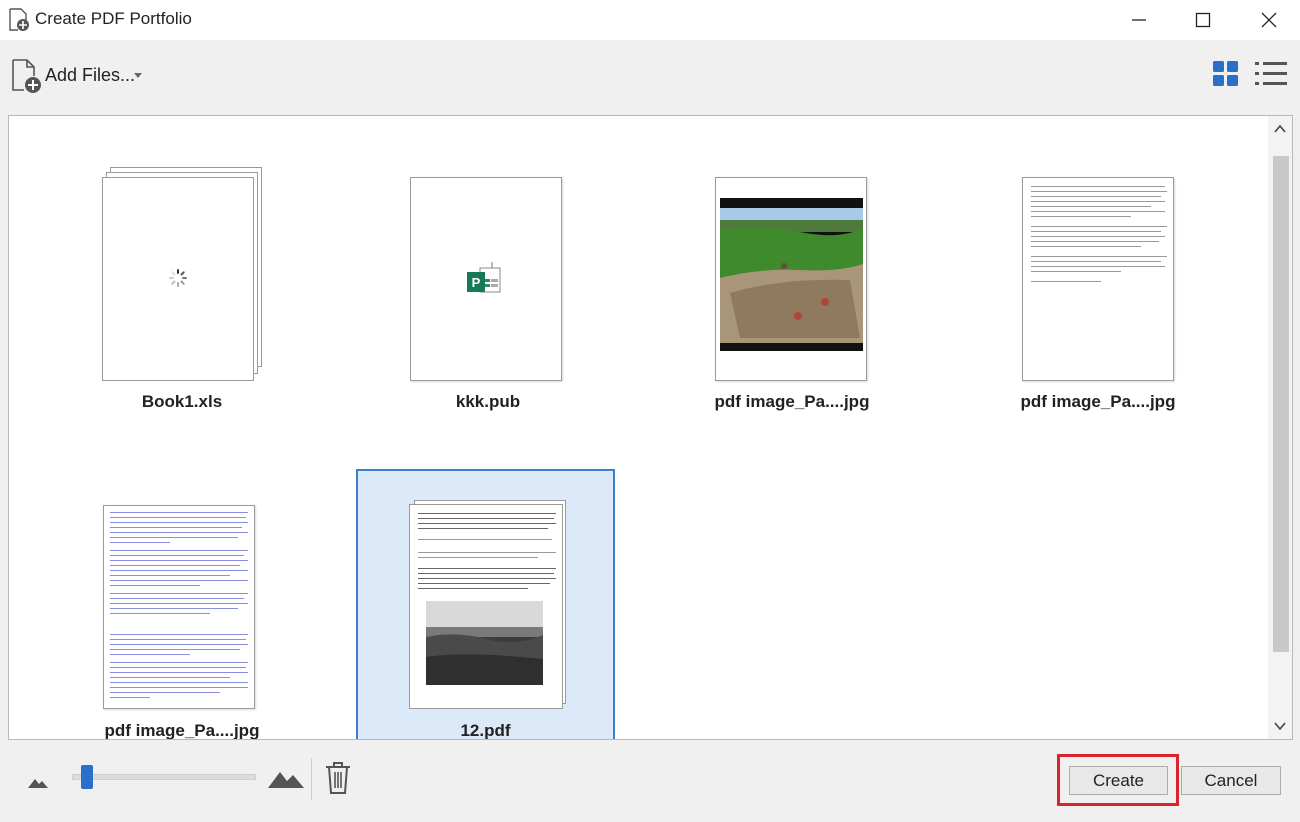 The width and height of the screenshot is (1300, 822). I want to click on trash-icon, so click(338, 778).